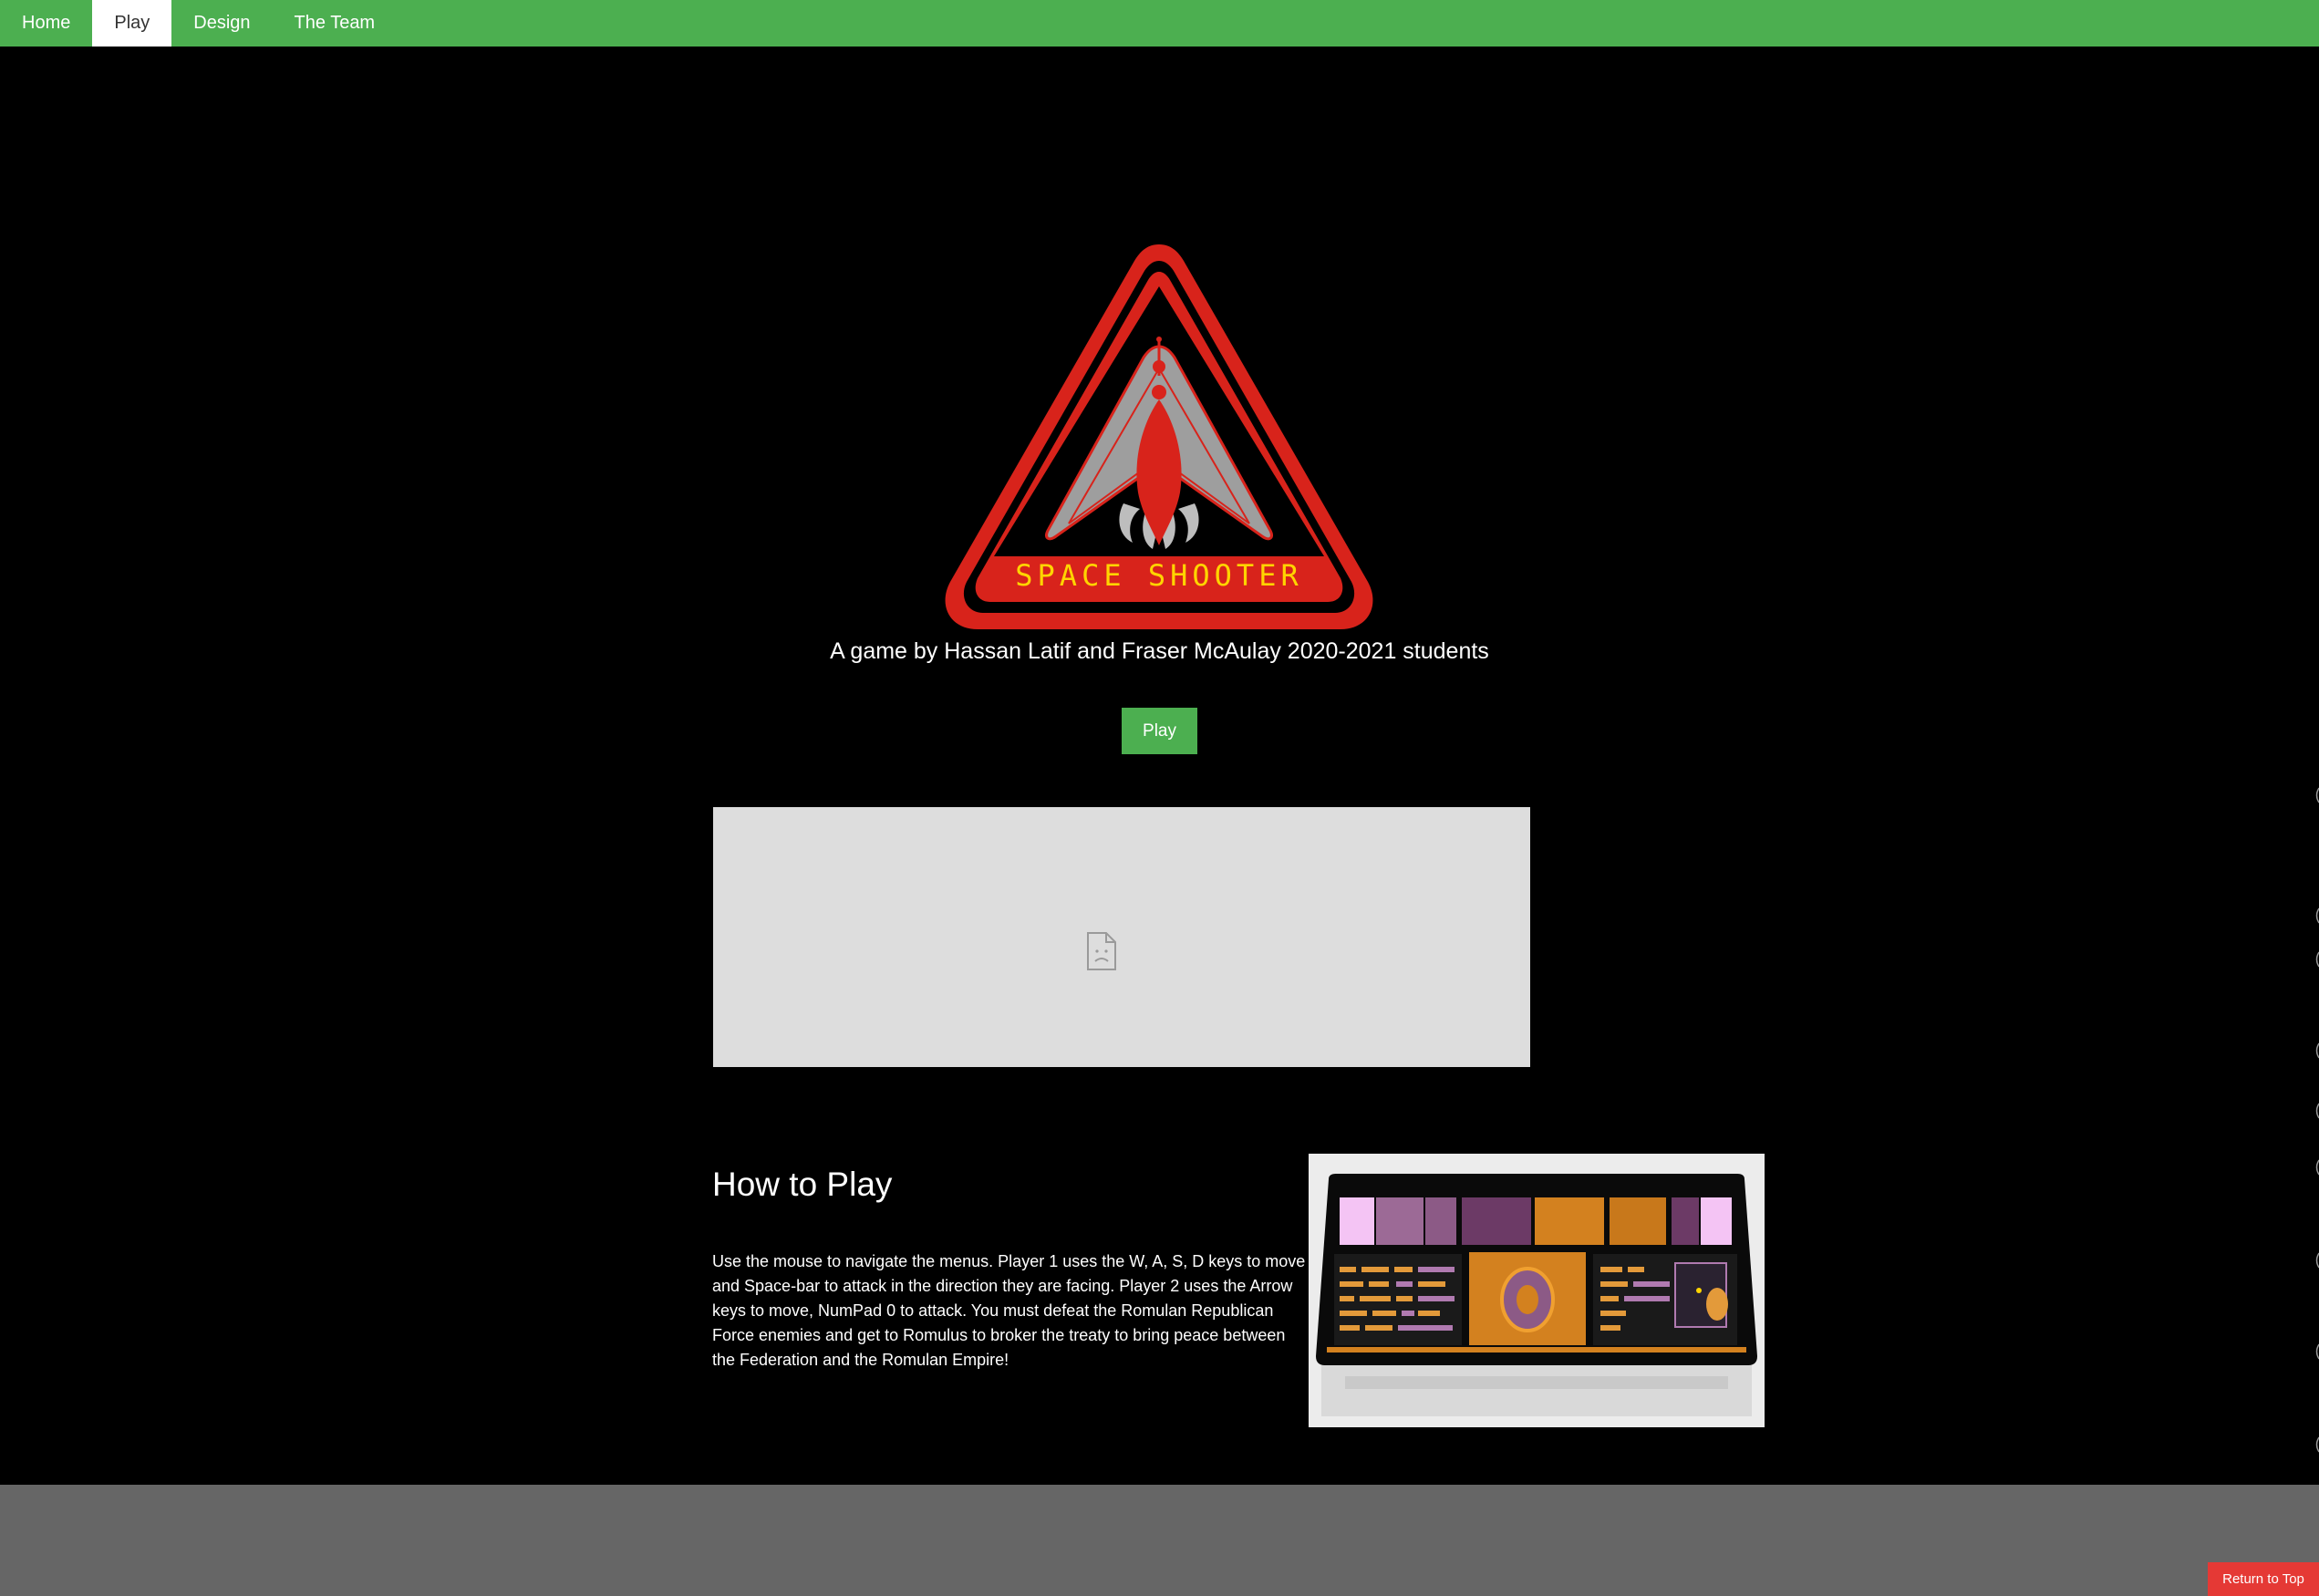 This screenshot has height=1596, width=2319. I want to click on nav-item-design: Design, so click(221, 23).